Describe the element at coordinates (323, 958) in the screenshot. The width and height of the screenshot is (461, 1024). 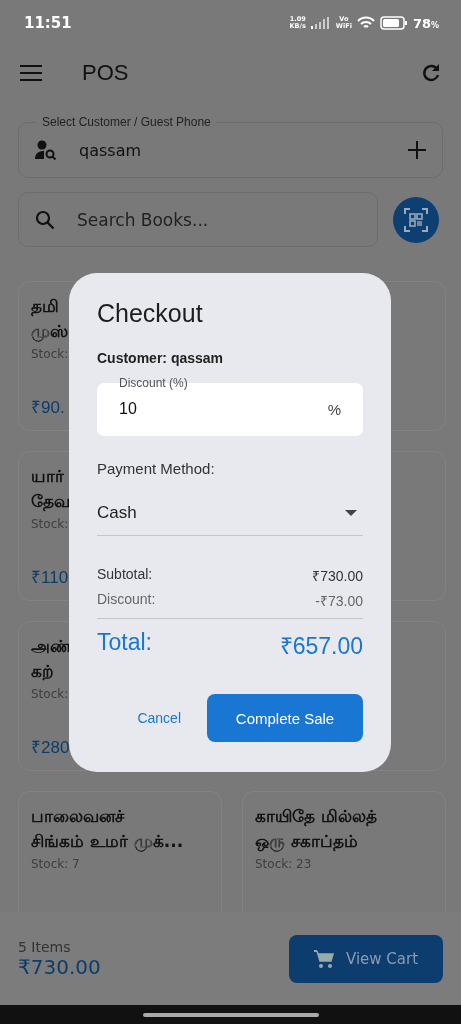
I see `cart-icon` at that location.